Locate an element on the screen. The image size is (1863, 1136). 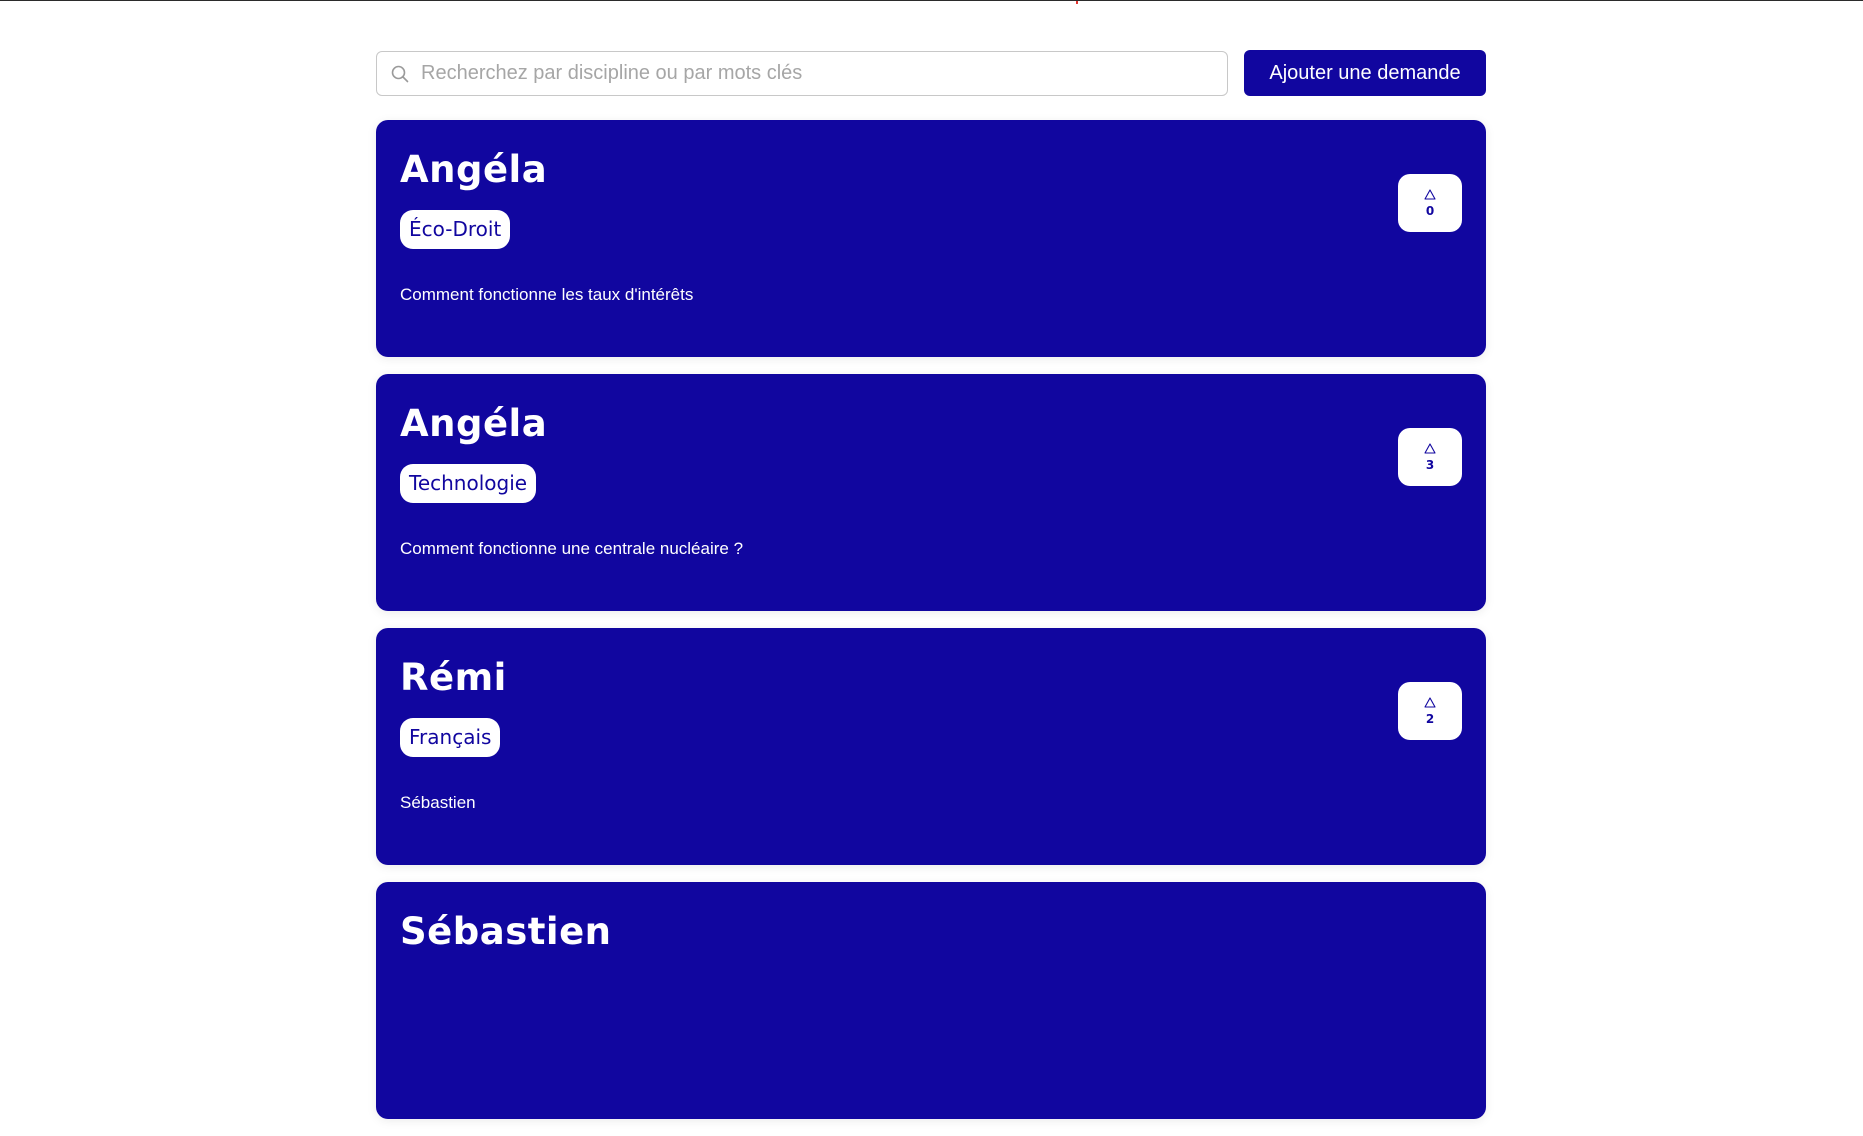
discipline-tag: Éco-Droit is located at coordinates (455, 229).